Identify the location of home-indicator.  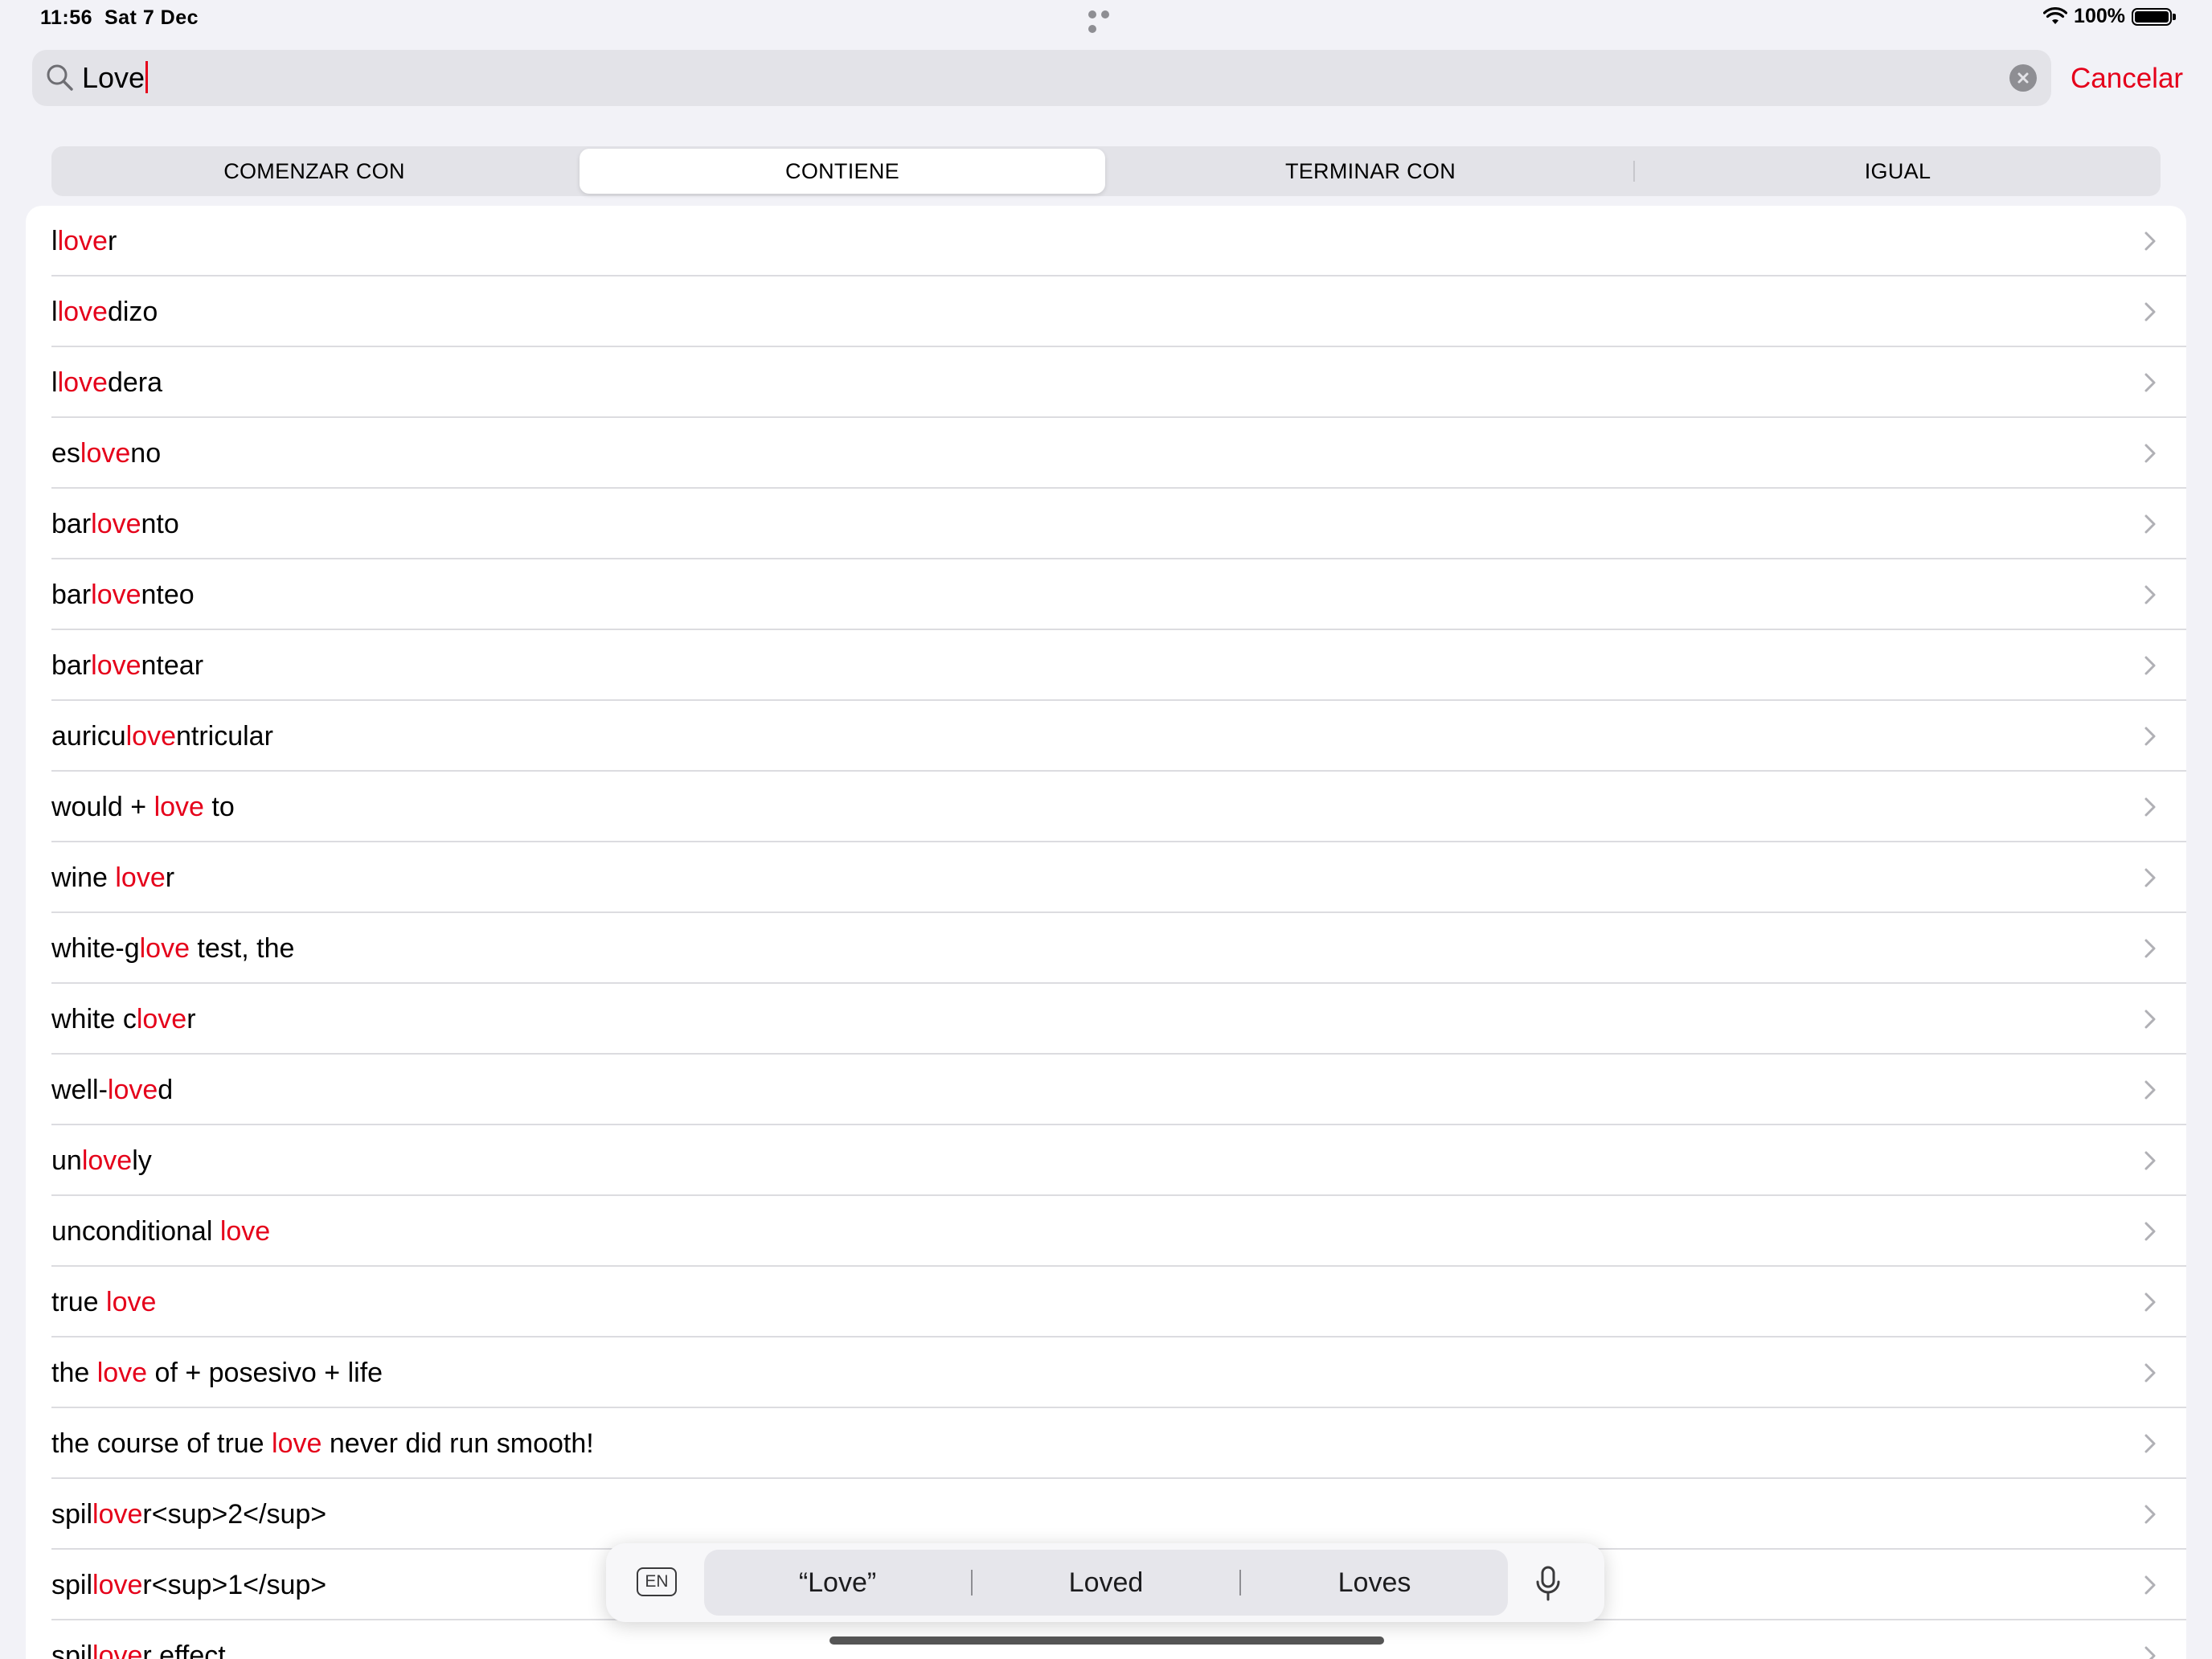
(1107, 1640).